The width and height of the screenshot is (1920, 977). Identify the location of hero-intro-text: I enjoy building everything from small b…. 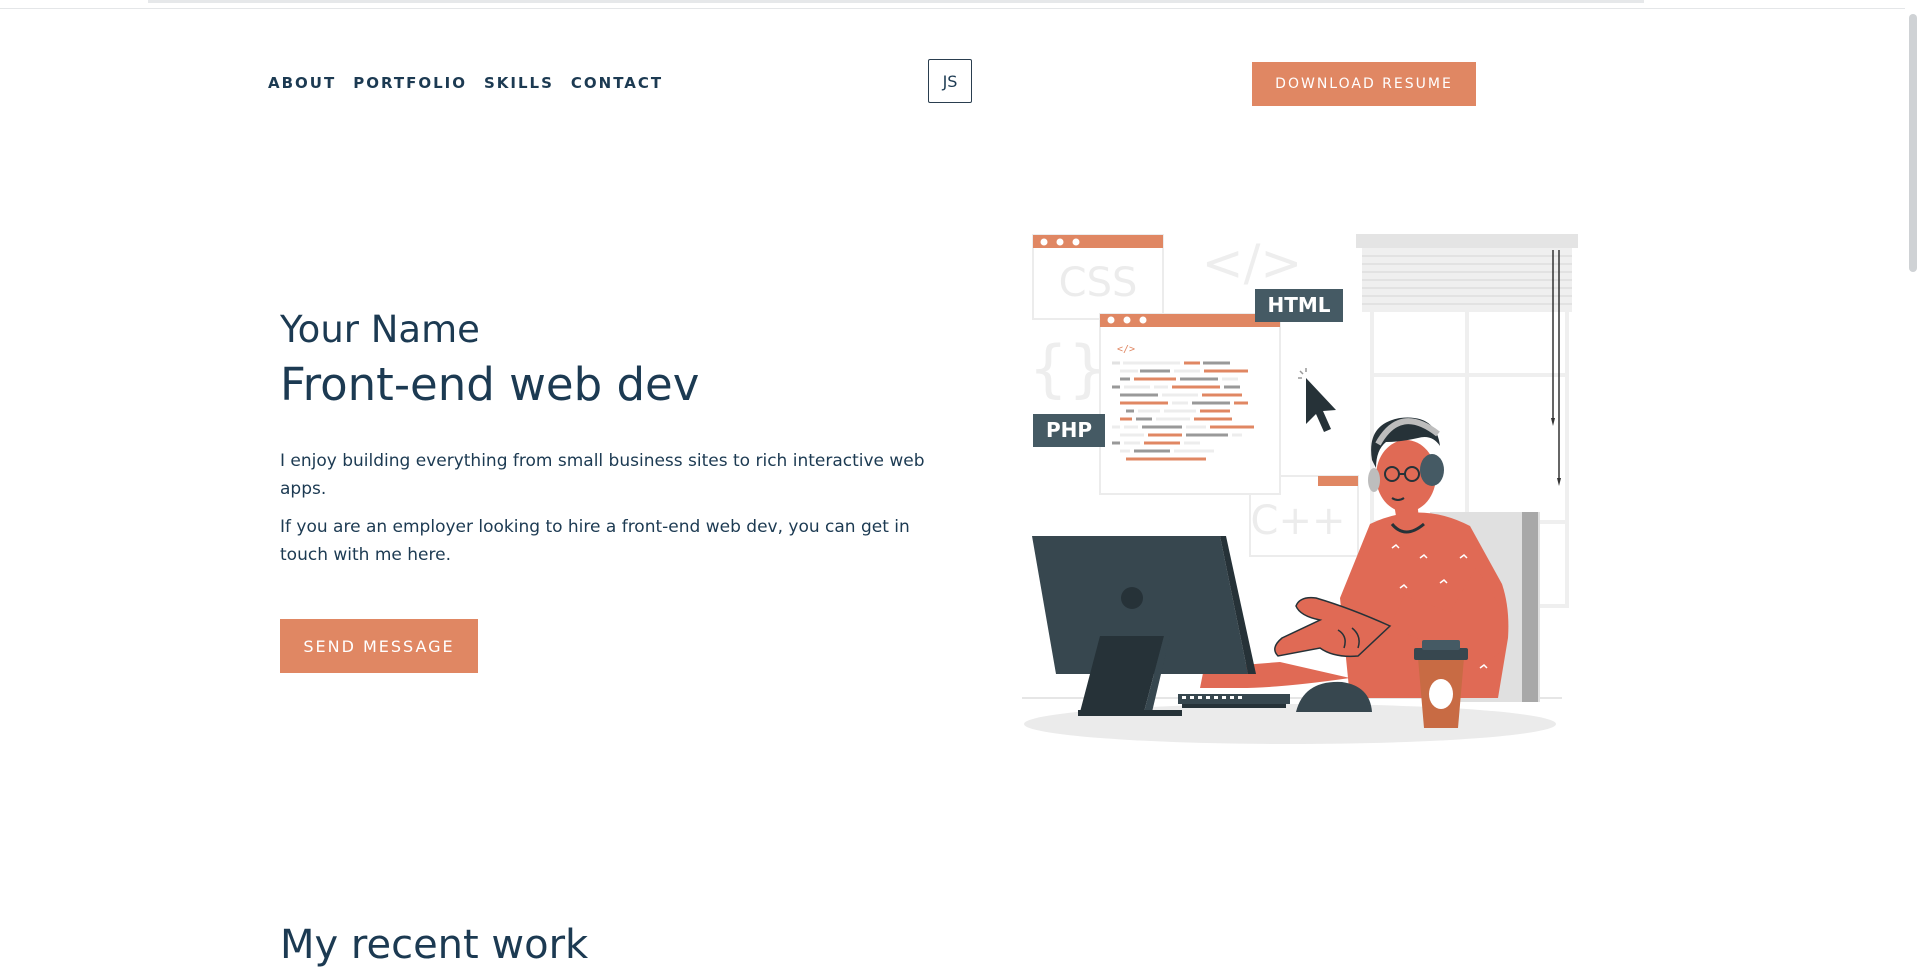
(602, 475).